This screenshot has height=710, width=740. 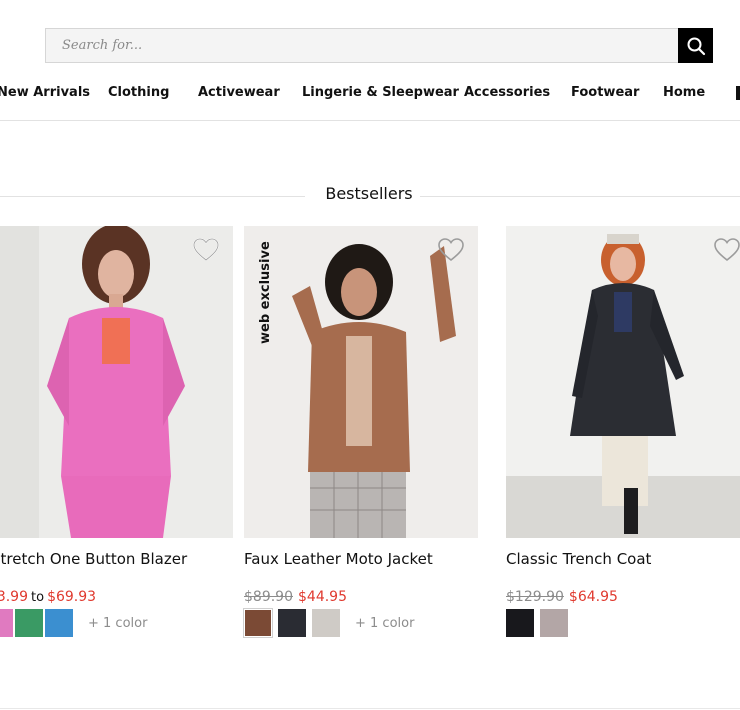 What do you see at coordinates (580, 196) in the screenshot?
I see `section-divider-right` at bounding box center [580, 196].